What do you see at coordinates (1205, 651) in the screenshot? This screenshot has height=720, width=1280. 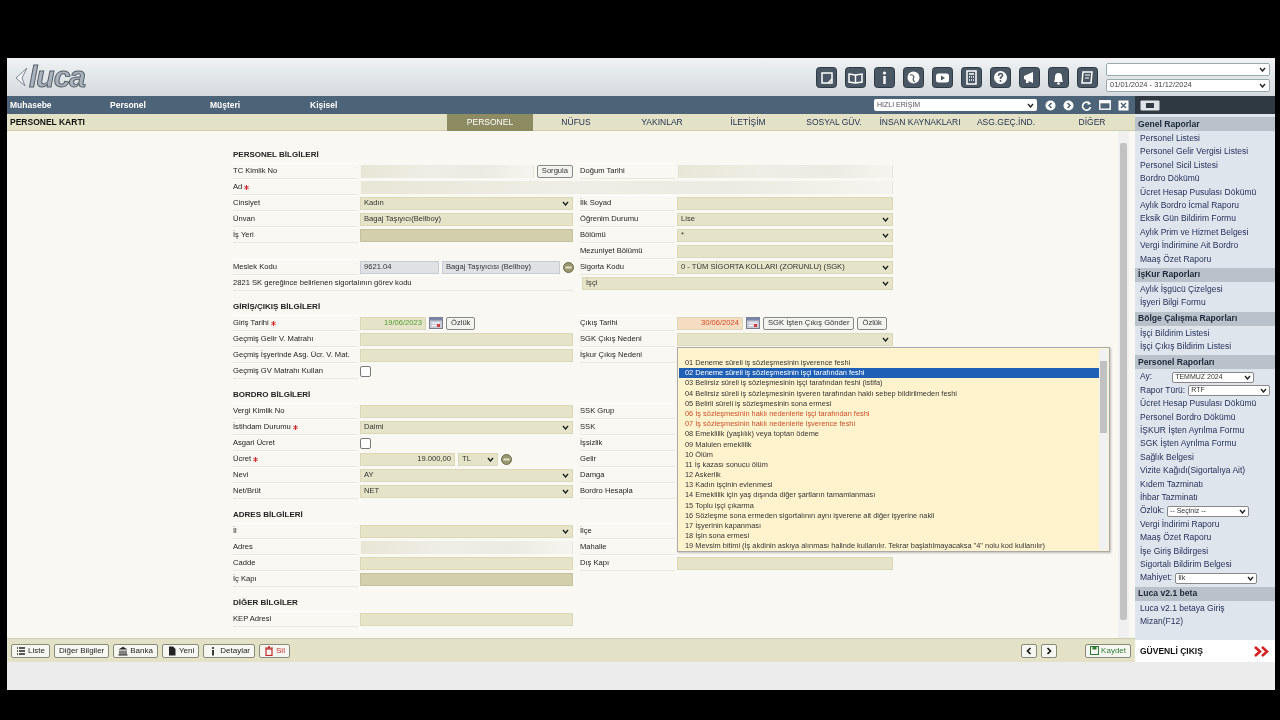 I see `logout-button: GÜVENLİ ÇIKIŞ` at bounding box center [1205, 651].